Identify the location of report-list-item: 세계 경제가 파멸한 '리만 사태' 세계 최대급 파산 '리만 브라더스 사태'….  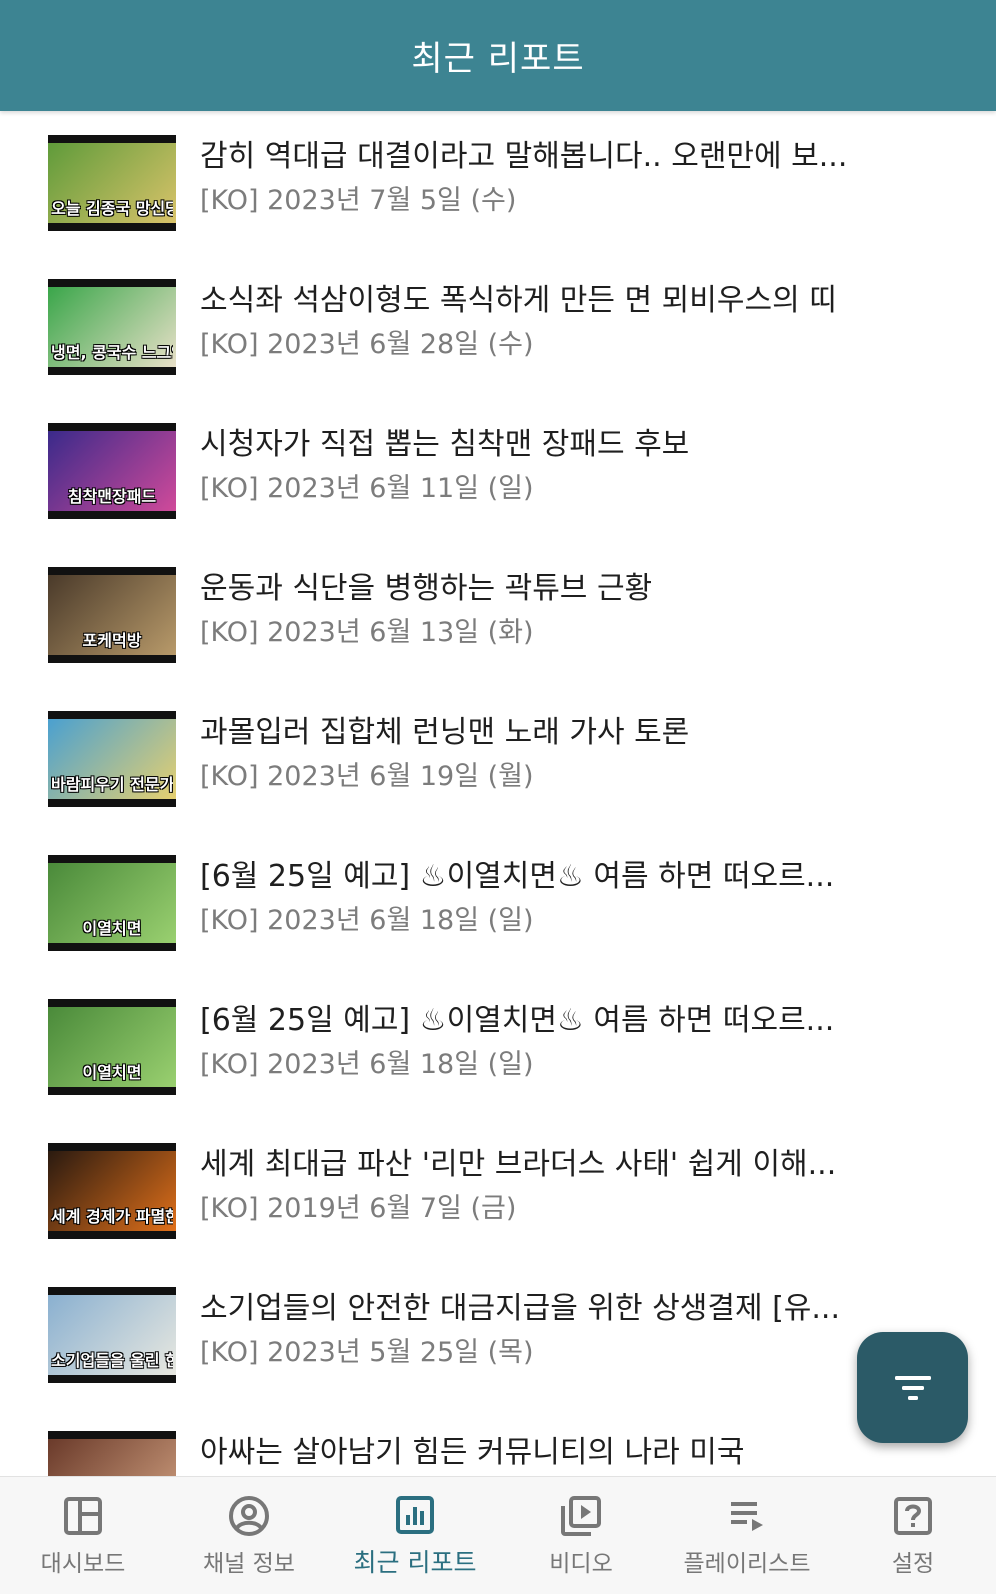
(498, 1191).